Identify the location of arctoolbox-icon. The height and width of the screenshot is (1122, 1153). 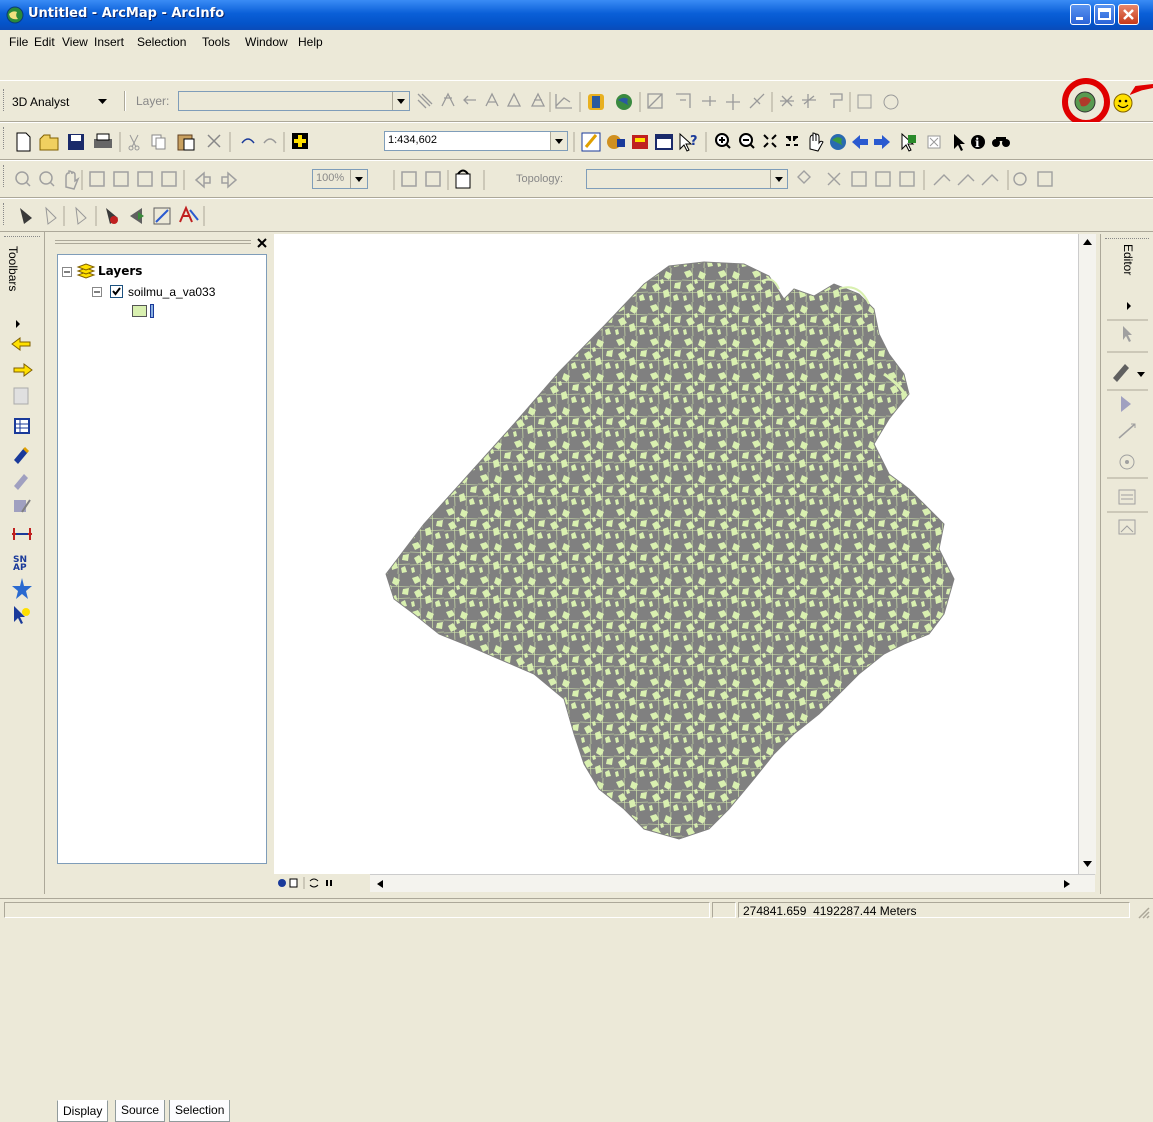
(616, 142).